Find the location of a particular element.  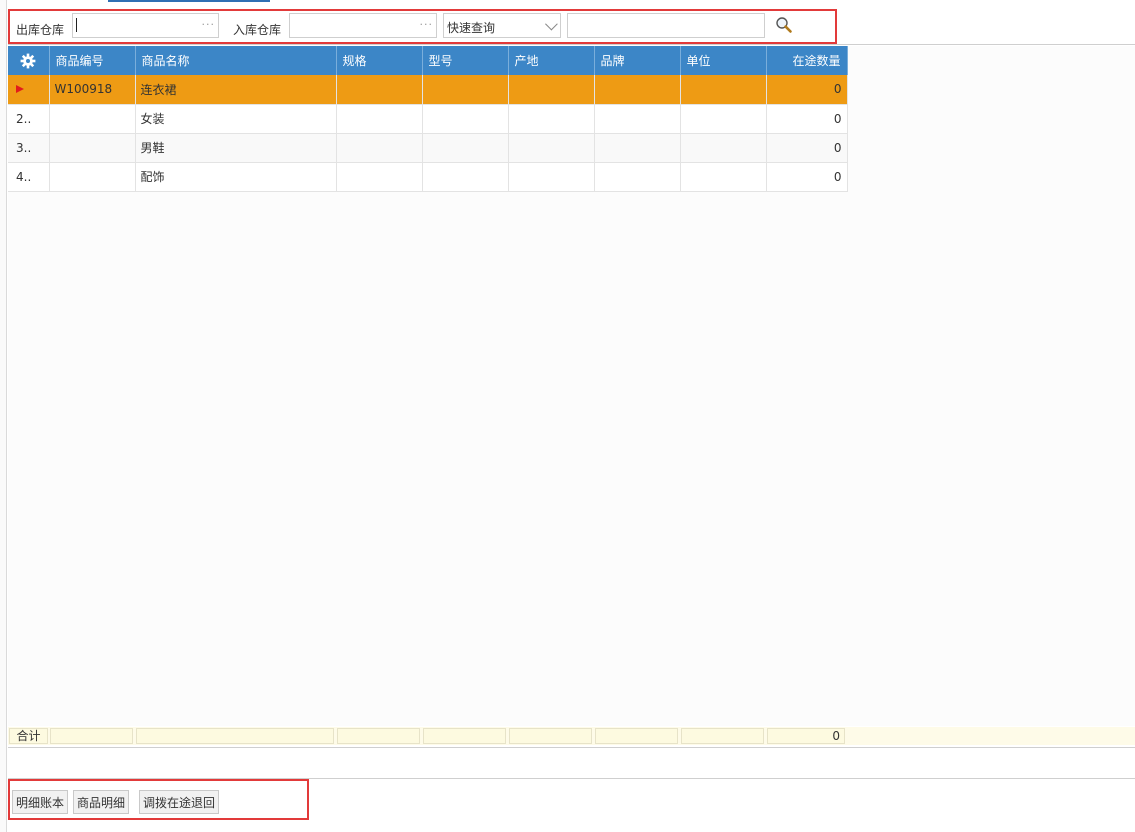

cell-name: 连衣裙 is located at coordinates (236, 90).